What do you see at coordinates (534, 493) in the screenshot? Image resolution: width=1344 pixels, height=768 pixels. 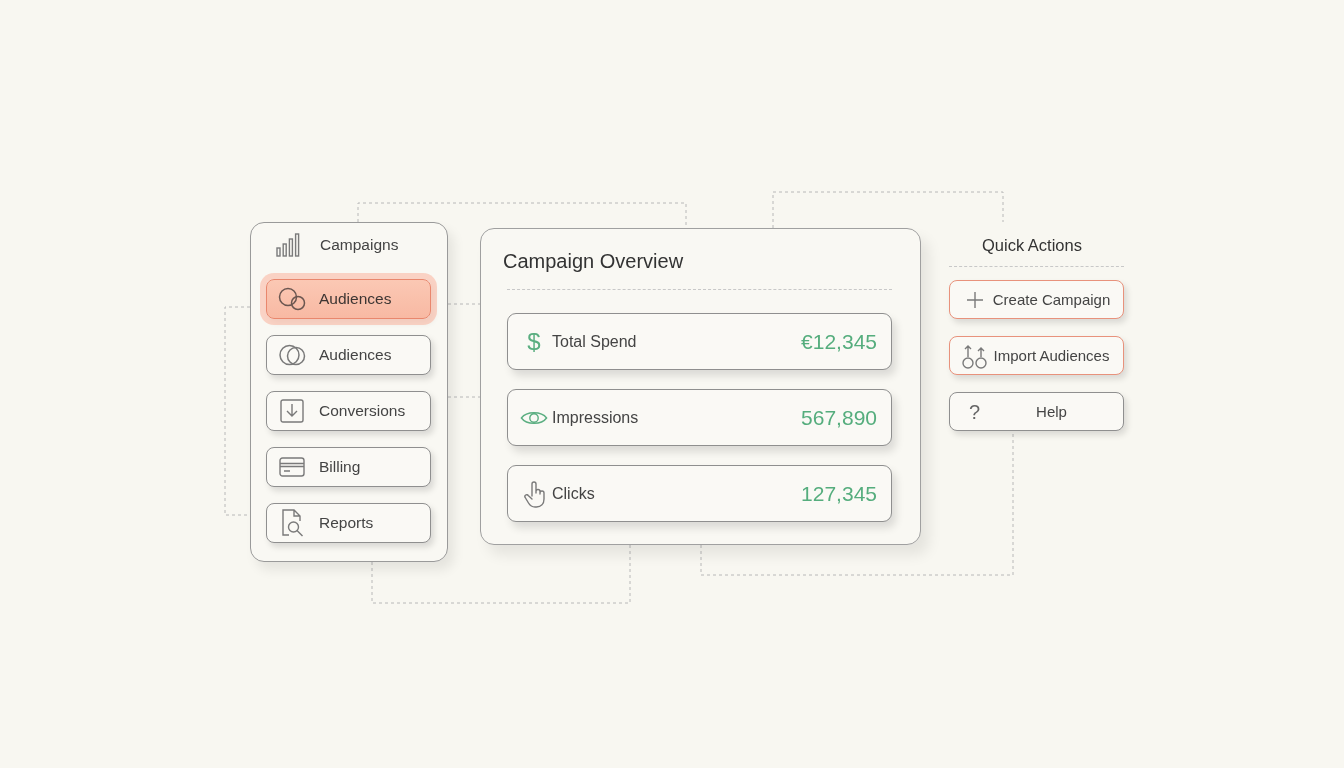 I see `pointing-hand-icon` at bounding box center [534, 493].